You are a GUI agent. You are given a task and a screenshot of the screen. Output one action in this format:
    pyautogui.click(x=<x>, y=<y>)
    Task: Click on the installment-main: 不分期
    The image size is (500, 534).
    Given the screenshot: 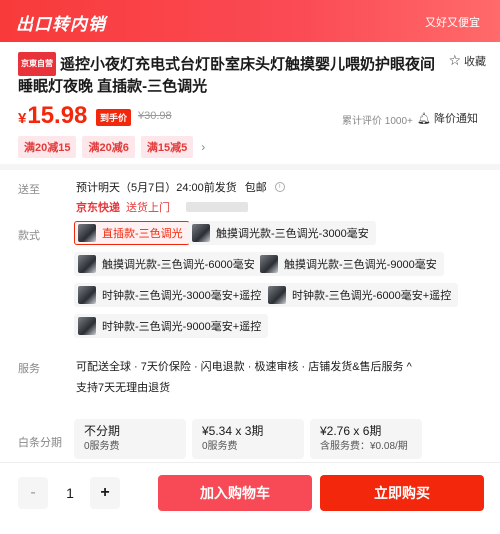 What is the action you would take?
    pyautogui.click(x=102, y=431)
    